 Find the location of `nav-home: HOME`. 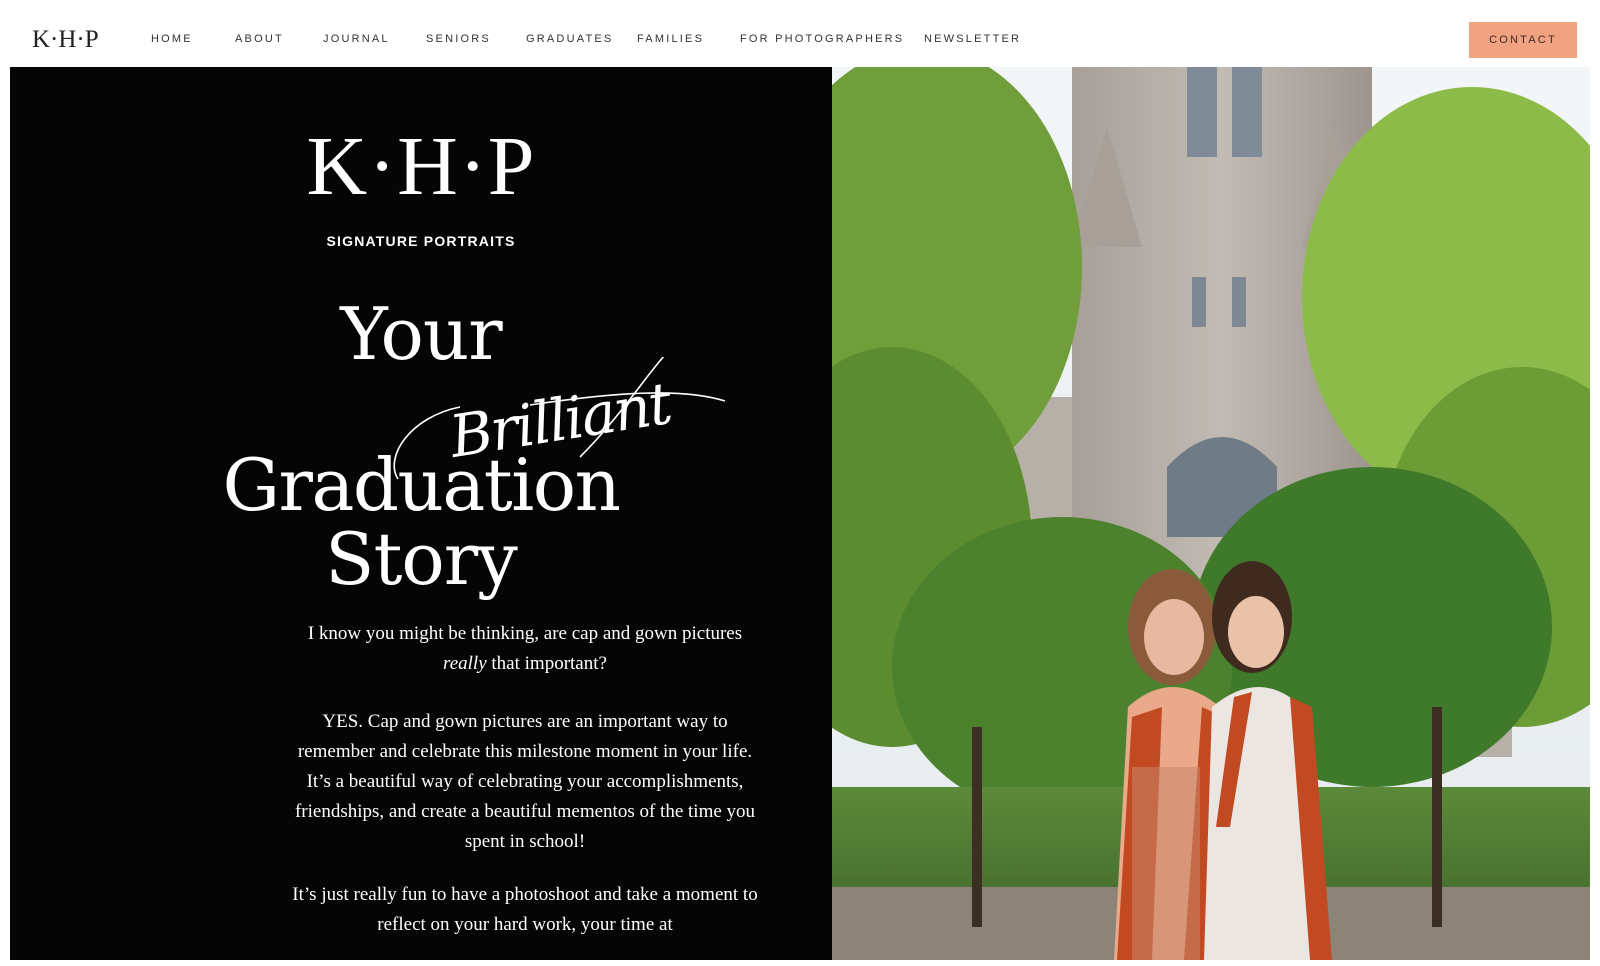

nav-home: HOME is located at coordinates (172, 39).